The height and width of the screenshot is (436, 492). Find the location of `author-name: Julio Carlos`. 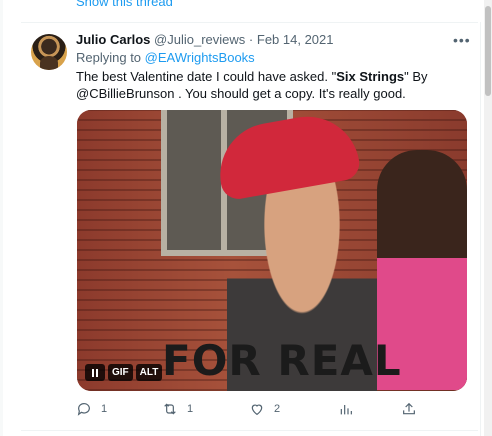

author-name: Julio Carlos is located at coordinates (113, 39).